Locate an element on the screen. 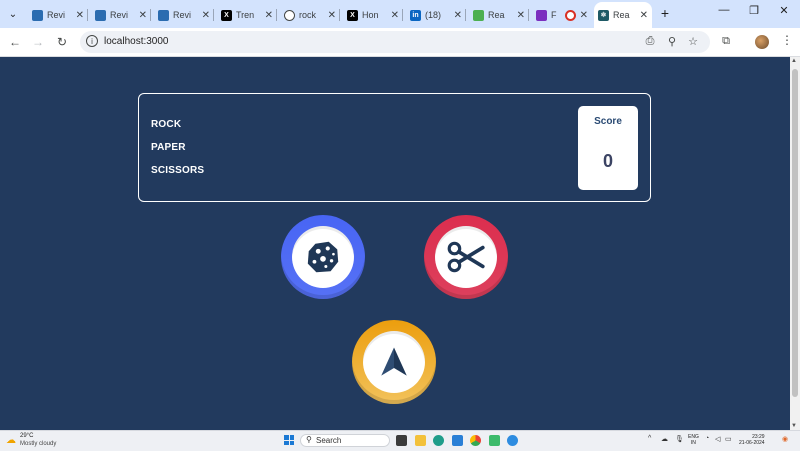 The width and height of the screenshot is (800, 451). reload-icon: ↻ is located at coordinates (62, 42).